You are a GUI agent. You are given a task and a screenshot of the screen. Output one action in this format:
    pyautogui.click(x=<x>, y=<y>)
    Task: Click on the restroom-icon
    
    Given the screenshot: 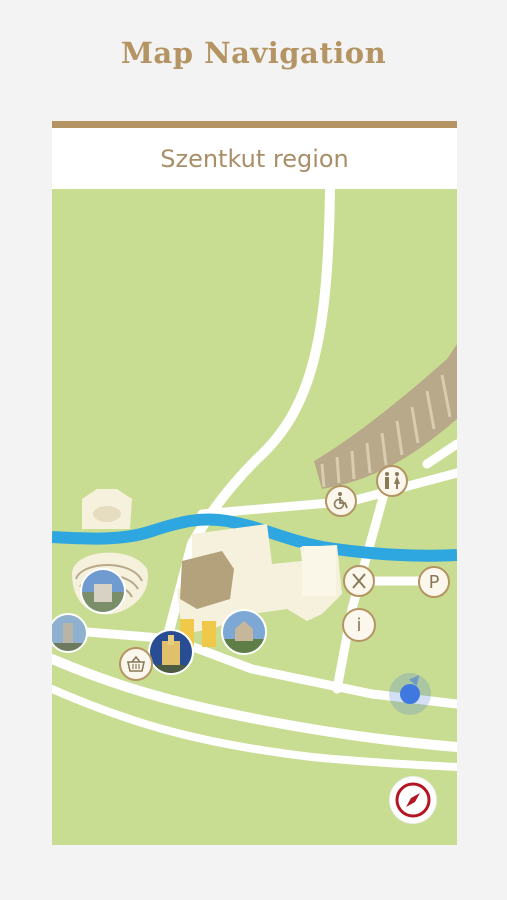 What is the action you would take?
    pyautogui.click(x=392, y=480)
    